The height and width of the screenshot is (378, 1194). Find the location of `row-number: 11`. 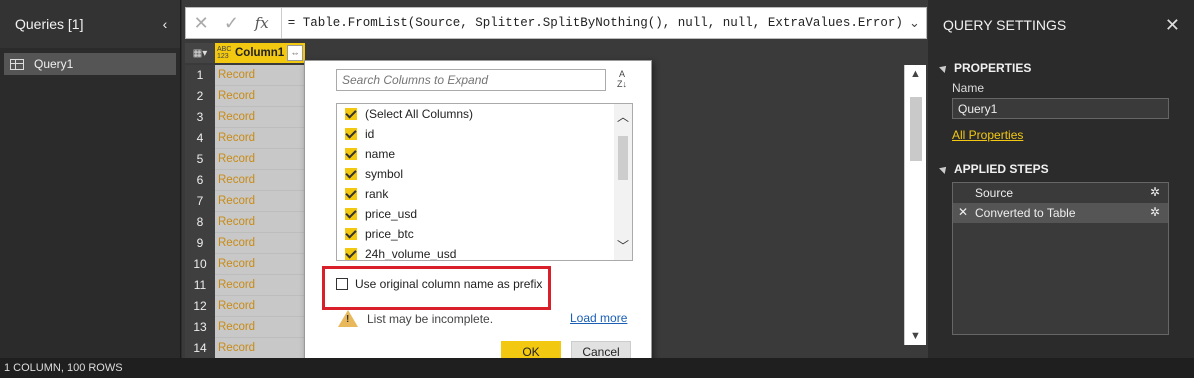

row-number: 11 is located at coordinates (200, 285).